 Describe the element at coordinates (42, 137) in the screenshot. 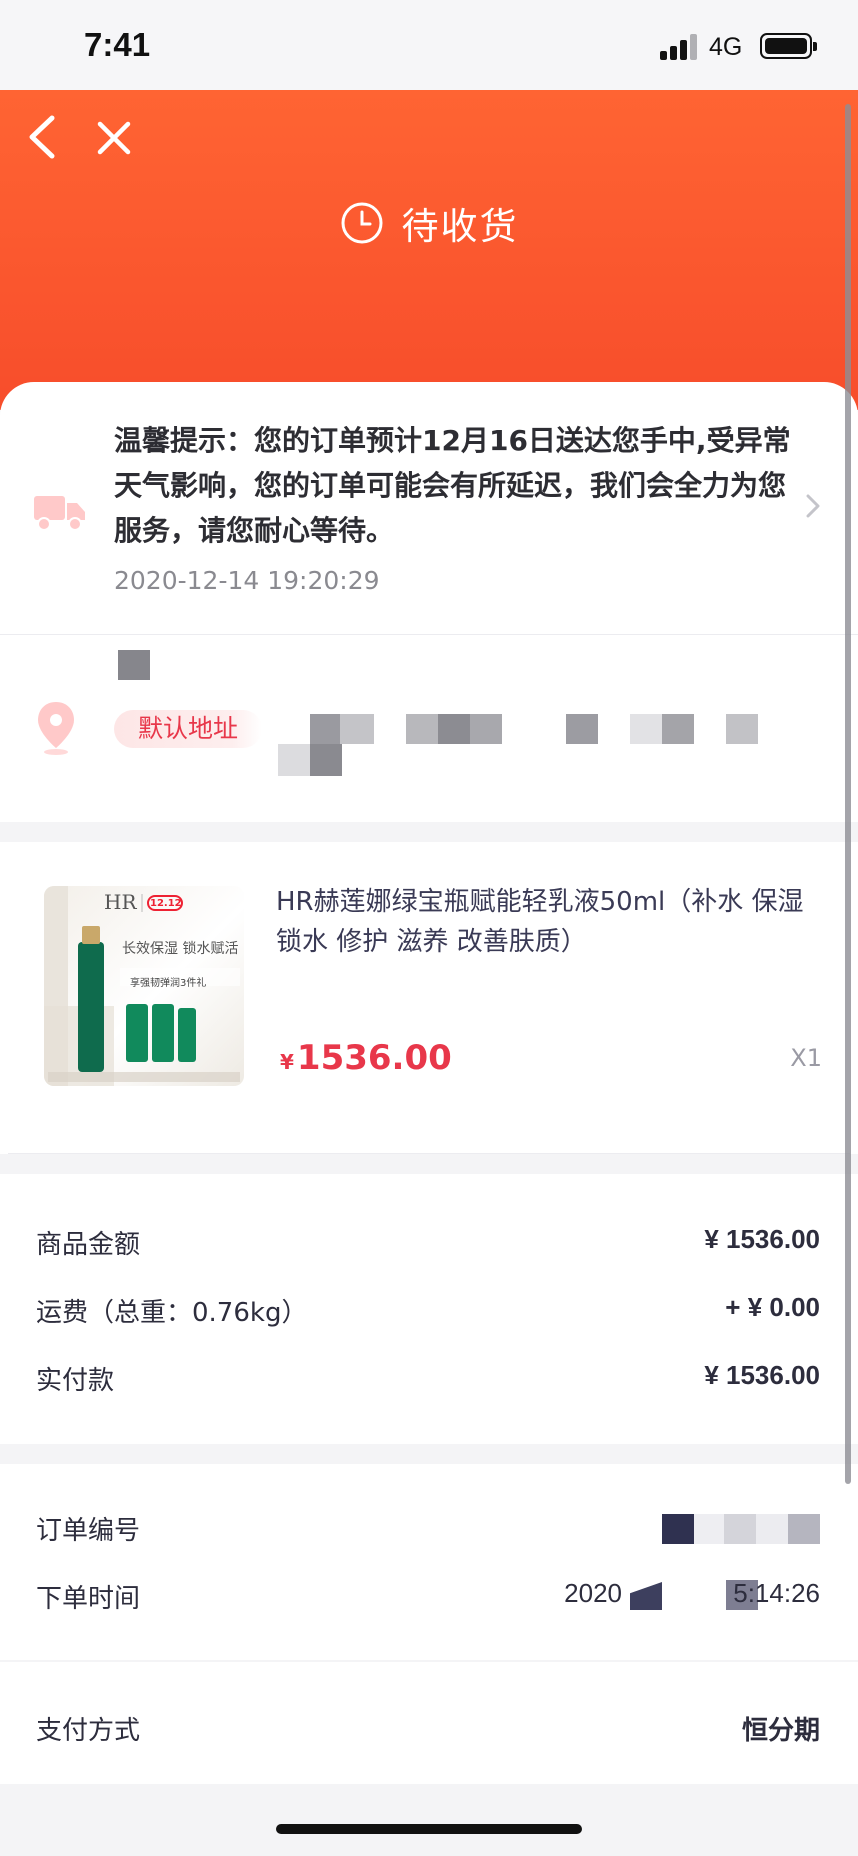

I see `back-arrow-icon` at that location.